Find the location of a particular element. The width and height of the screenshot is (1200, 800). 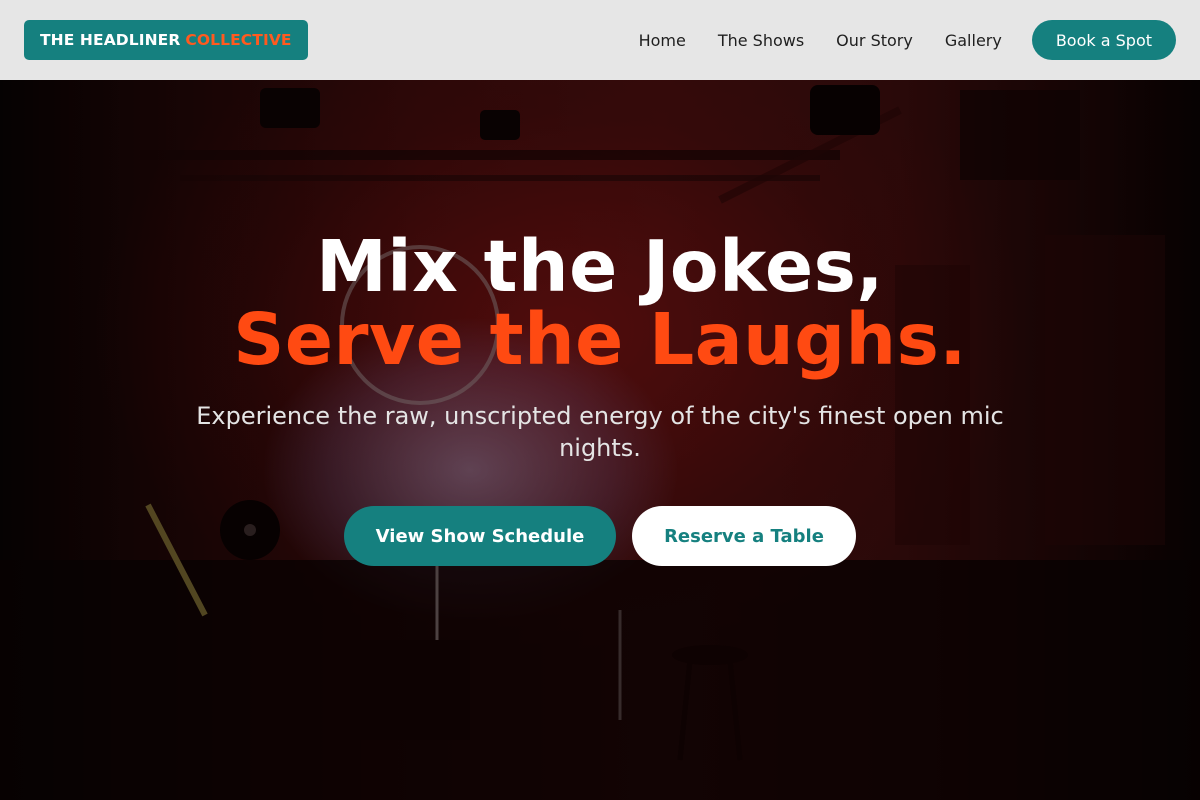

view-show-schedule-button: View Show Schedule is located at coordinates (480, 536).